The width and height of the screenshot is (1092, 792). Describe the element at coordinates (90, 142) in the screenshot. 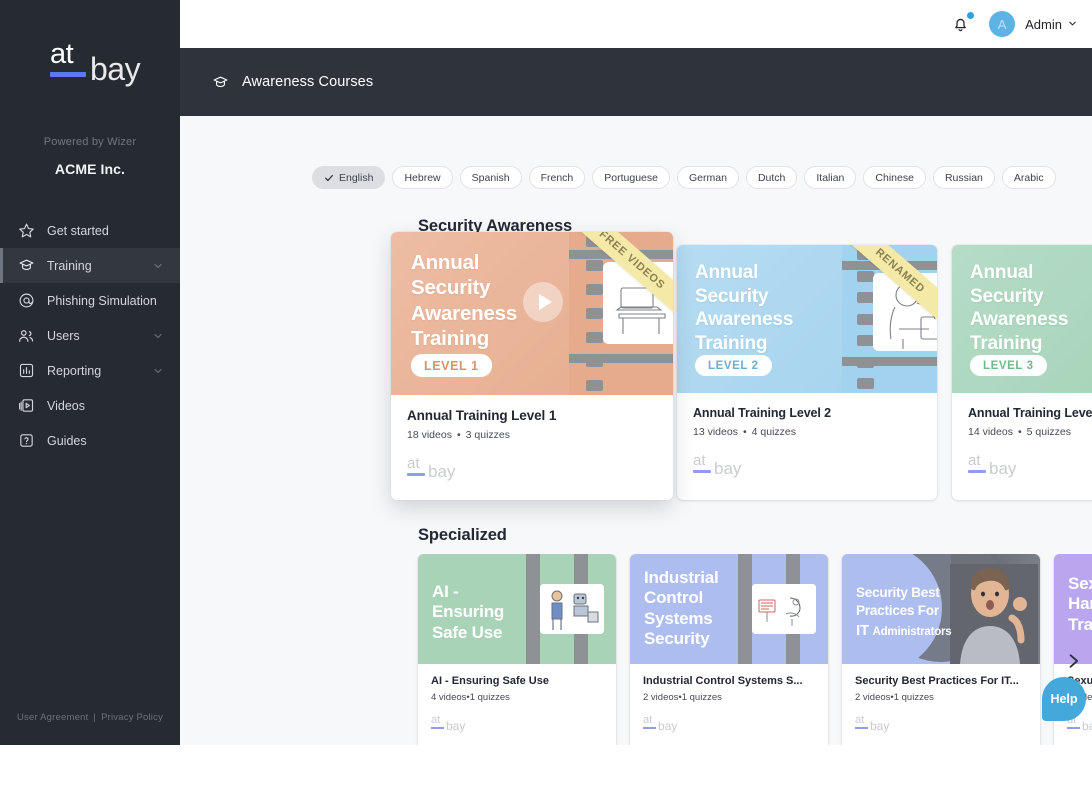

I see `powered-by-label: Powered by Wizer` at that location.